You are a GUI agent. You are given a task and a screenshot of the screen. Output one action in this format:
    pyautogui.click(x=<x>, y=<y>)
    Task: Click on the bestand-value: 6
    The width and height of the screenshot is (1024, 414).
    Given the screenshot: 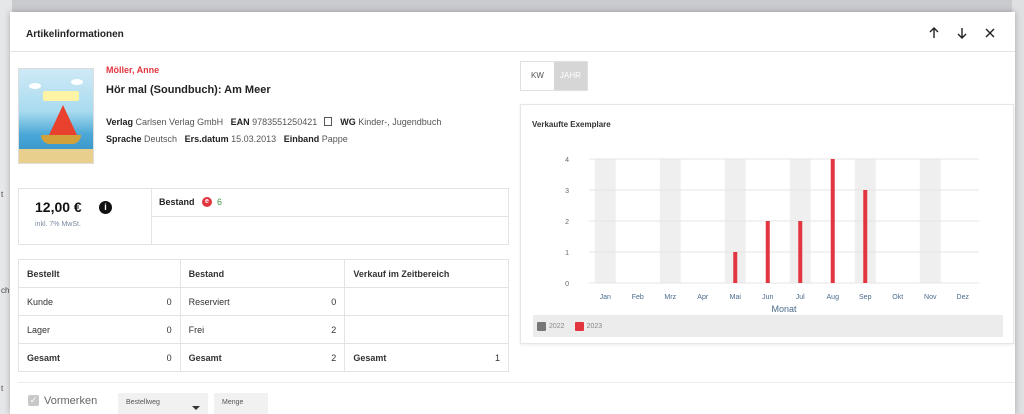 What is the action you would take?
    pyautogui.click(x=220, y=202)
    